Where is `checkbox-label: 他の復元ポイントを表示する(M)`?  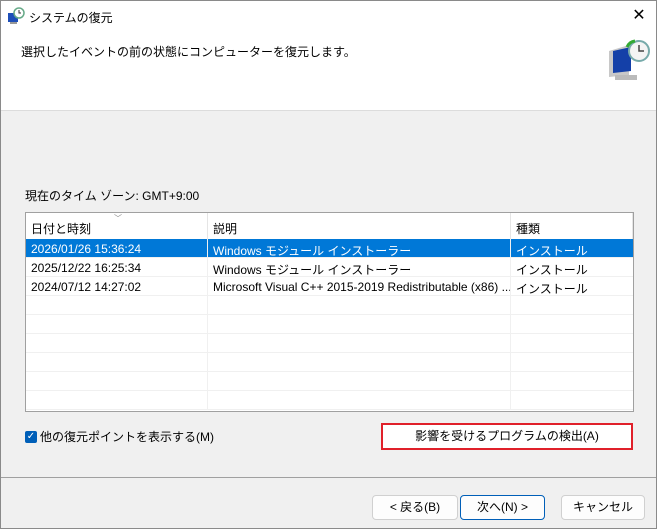
checkbox-label: 他の復元ポイントを表示する(M) is located at coordinates (127, 437).